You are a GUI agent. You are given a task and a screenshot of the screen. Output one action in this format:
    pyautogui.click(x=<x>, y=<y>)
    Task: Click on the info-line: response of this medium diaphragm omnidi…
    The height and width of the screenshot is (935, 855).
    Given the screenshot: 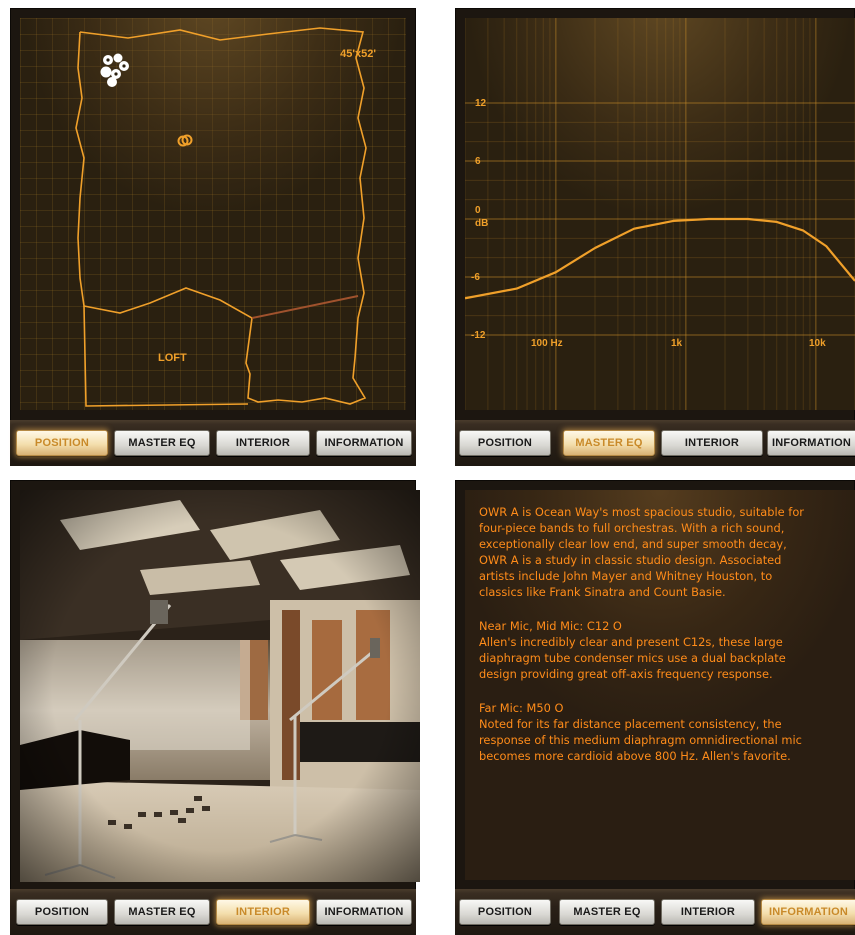 What is the action you would take?
    pyautogui.click(x=640, y=740)
    